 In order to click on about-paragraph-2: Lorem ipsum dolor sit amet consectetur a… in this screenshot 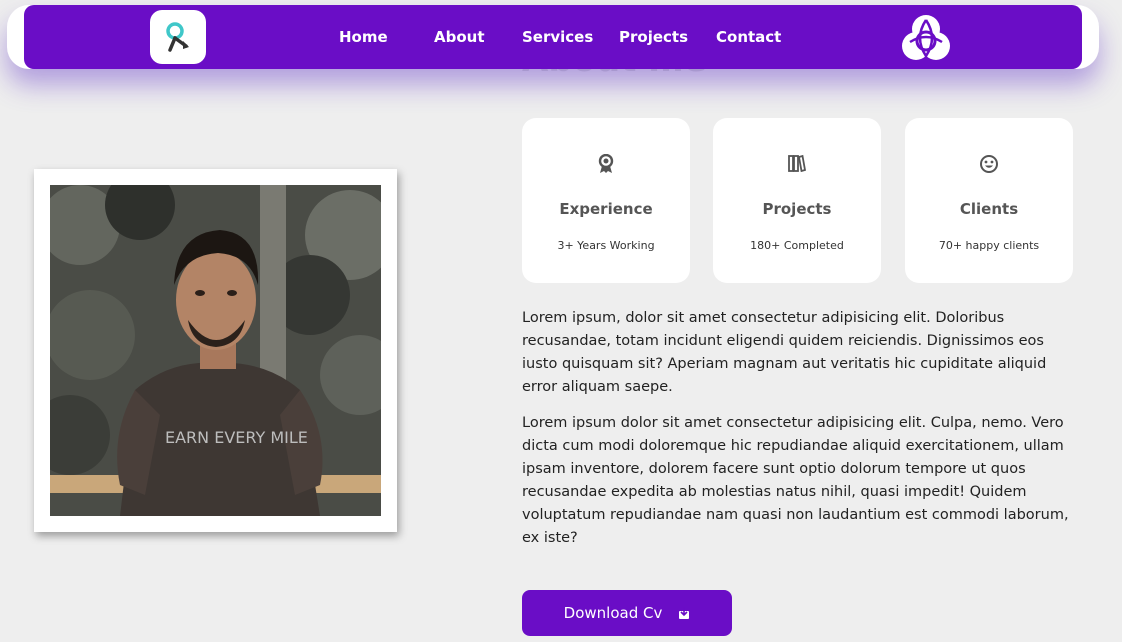, I will do `click(795, 480)`.